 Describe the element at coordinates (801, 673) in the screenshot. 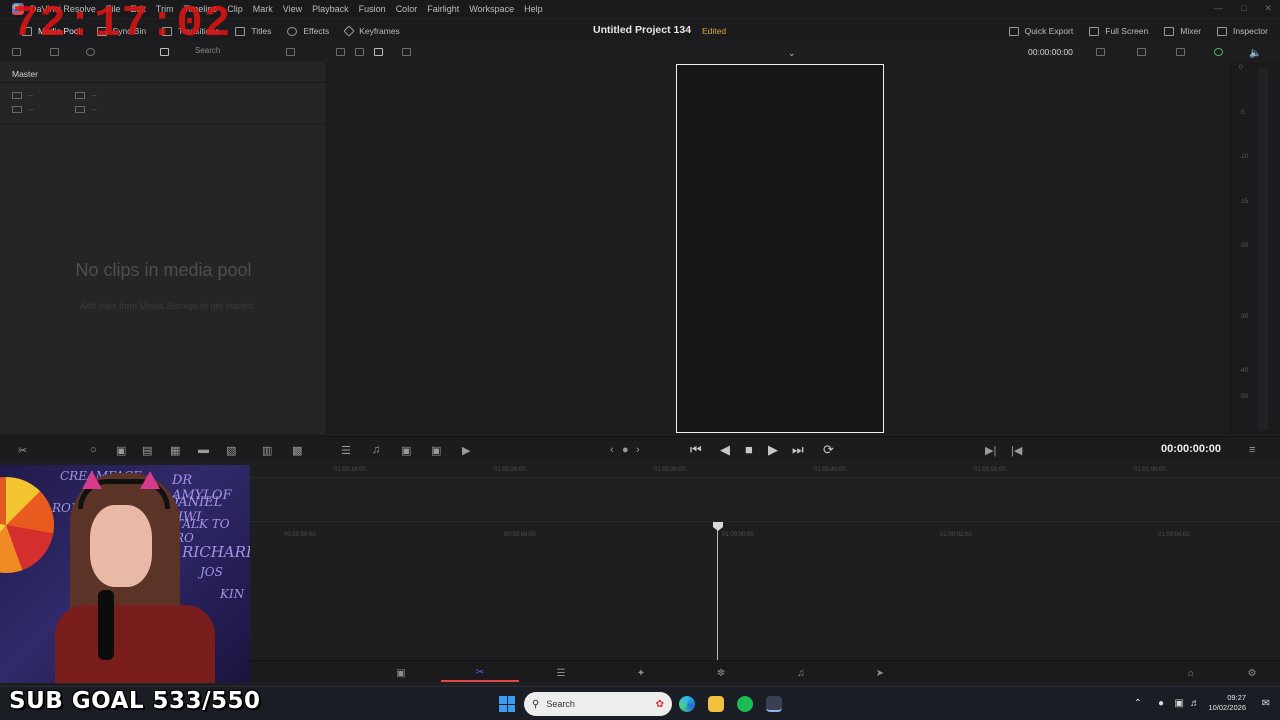

I see `page-tab-fairlight: ♫` at that location.